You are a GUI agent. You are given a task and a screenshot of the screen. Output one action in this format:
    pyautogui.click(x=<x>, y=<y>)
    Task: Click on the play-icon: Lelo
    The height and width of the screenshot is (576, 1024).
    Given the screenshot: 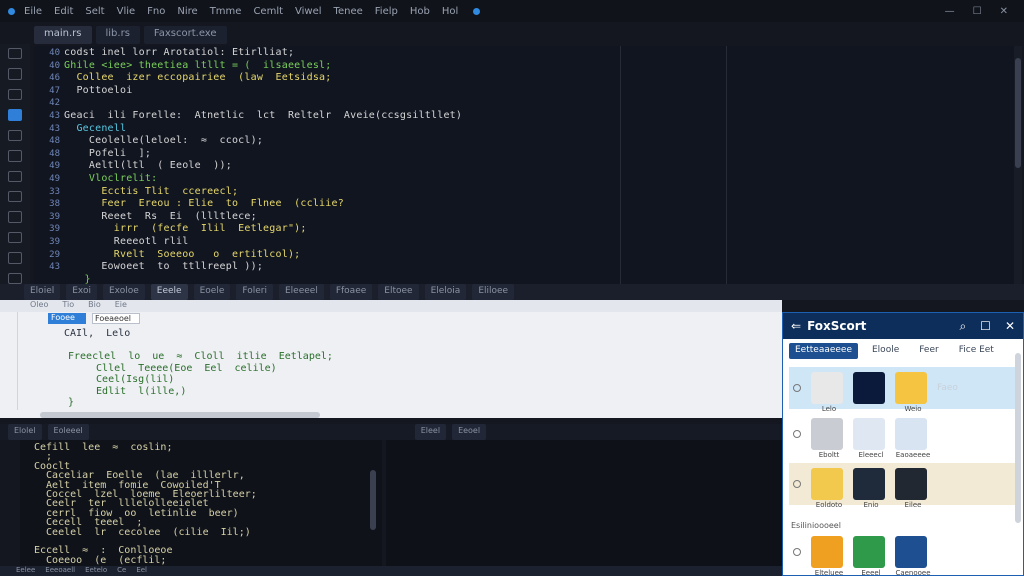 What is the action you would take?
    pyautogui.click(x=827, y=392)
    